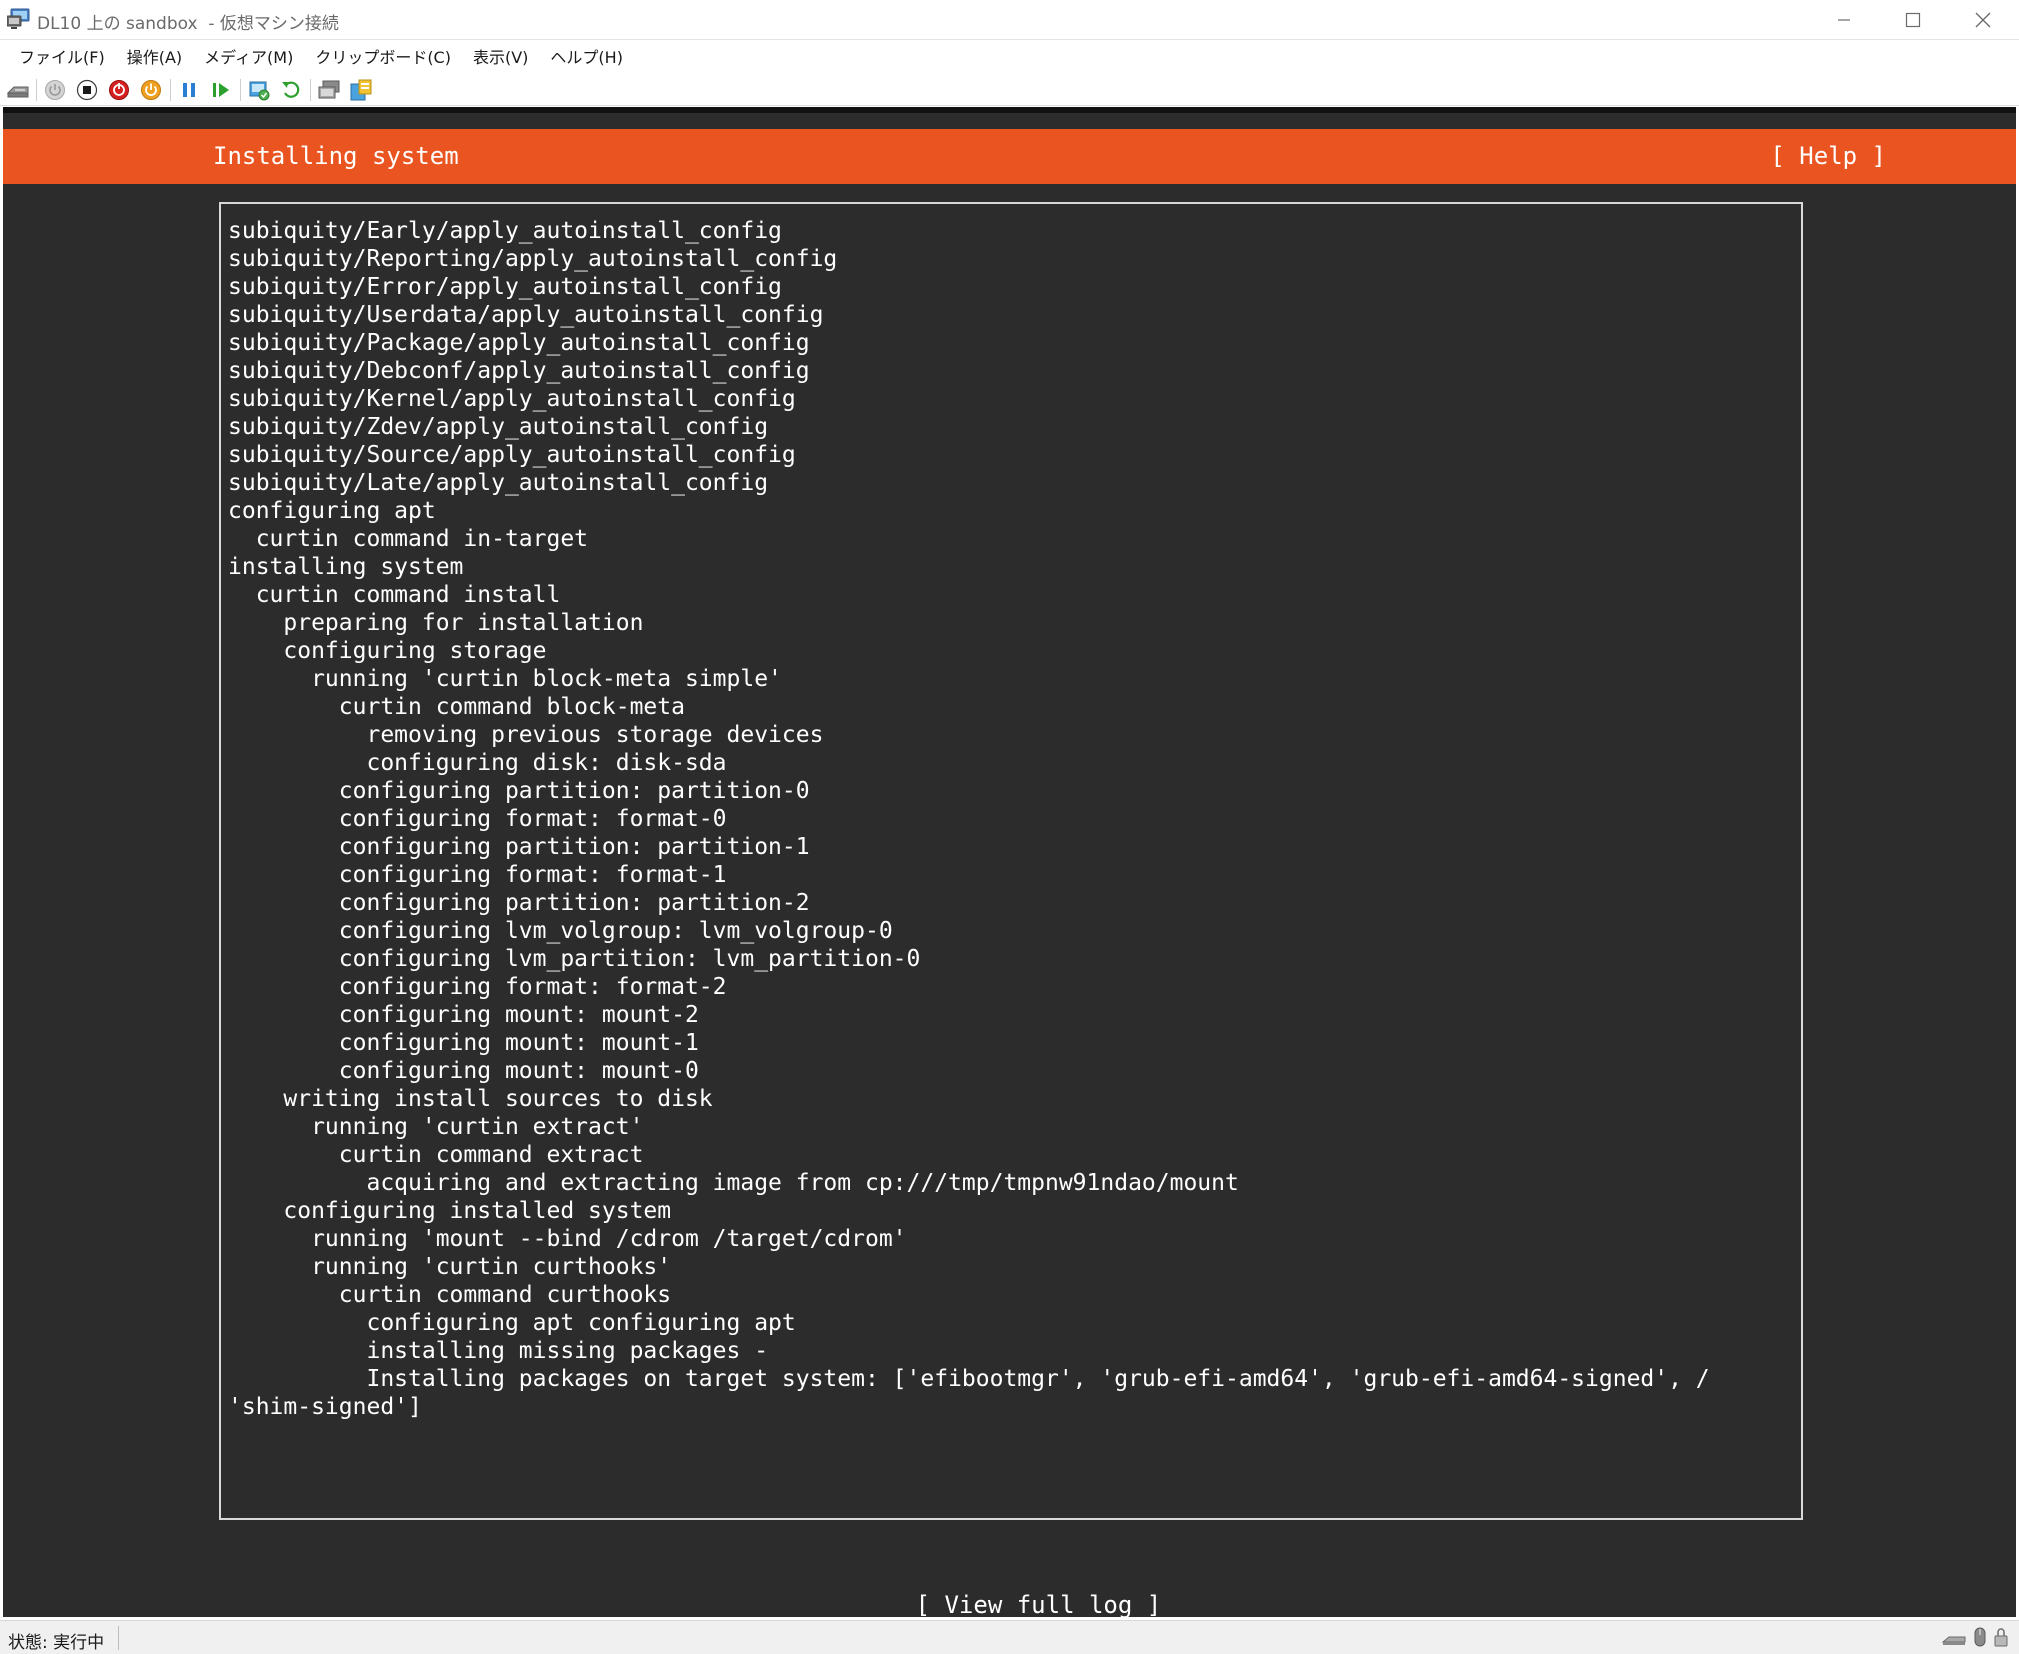 The height and width of the screenshot is (1654, 2019). What do you see at coordinates (1009, 156) in the screenshot?
I see `installer-header: Installing system [ Help ]` at bounding box center [1009, 156].